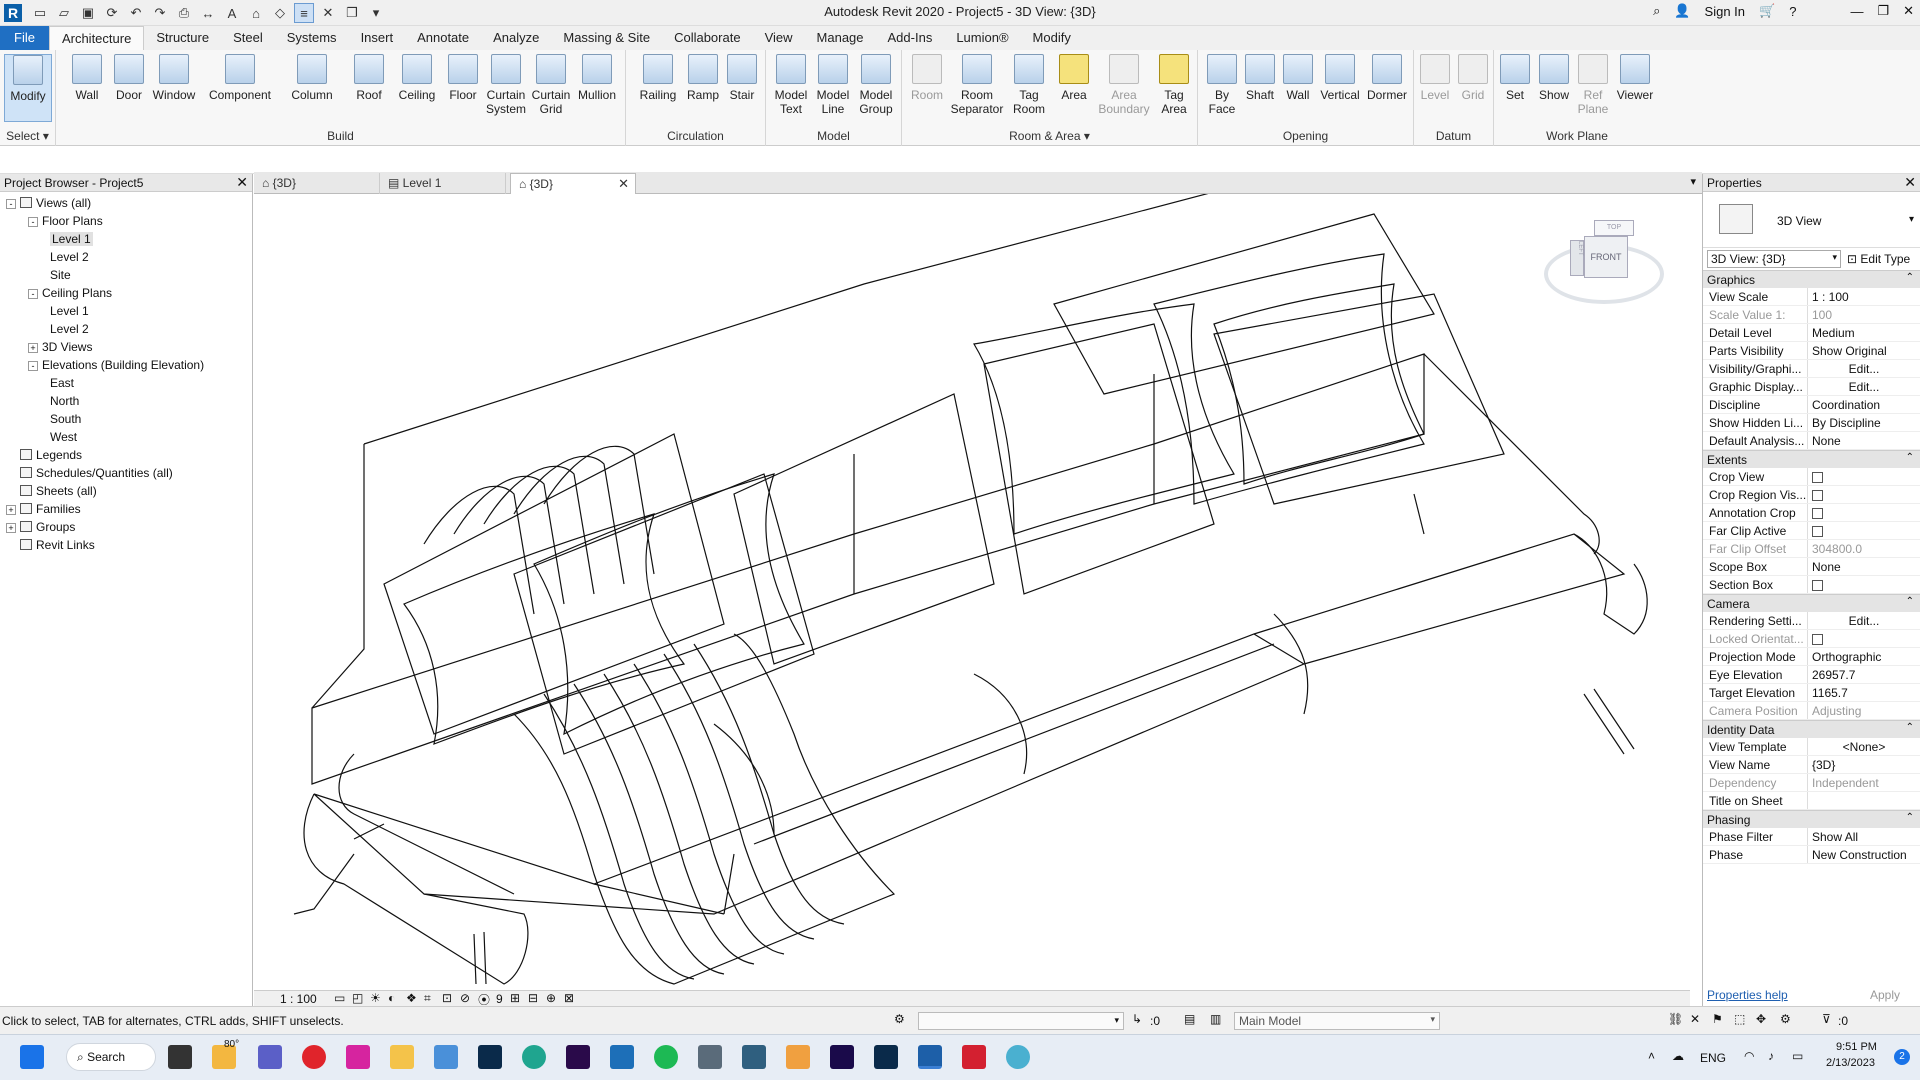  I want to click on mullion-button: Mullion, so click(597, 78).